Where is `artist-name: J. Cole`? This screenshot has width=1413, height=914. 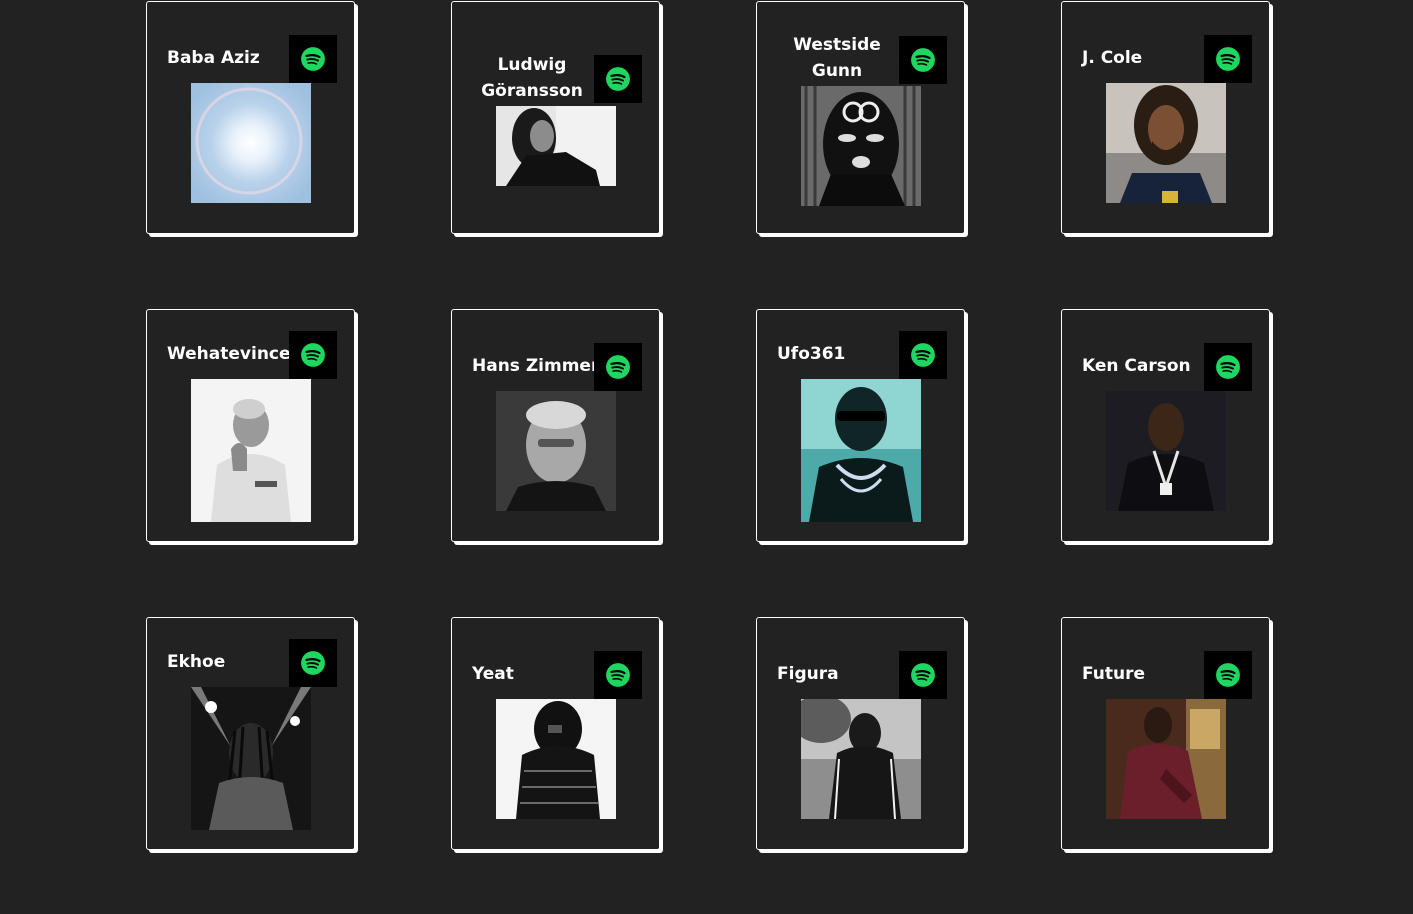 artist-name: J. Cole is located at coordinates (1112, 58).